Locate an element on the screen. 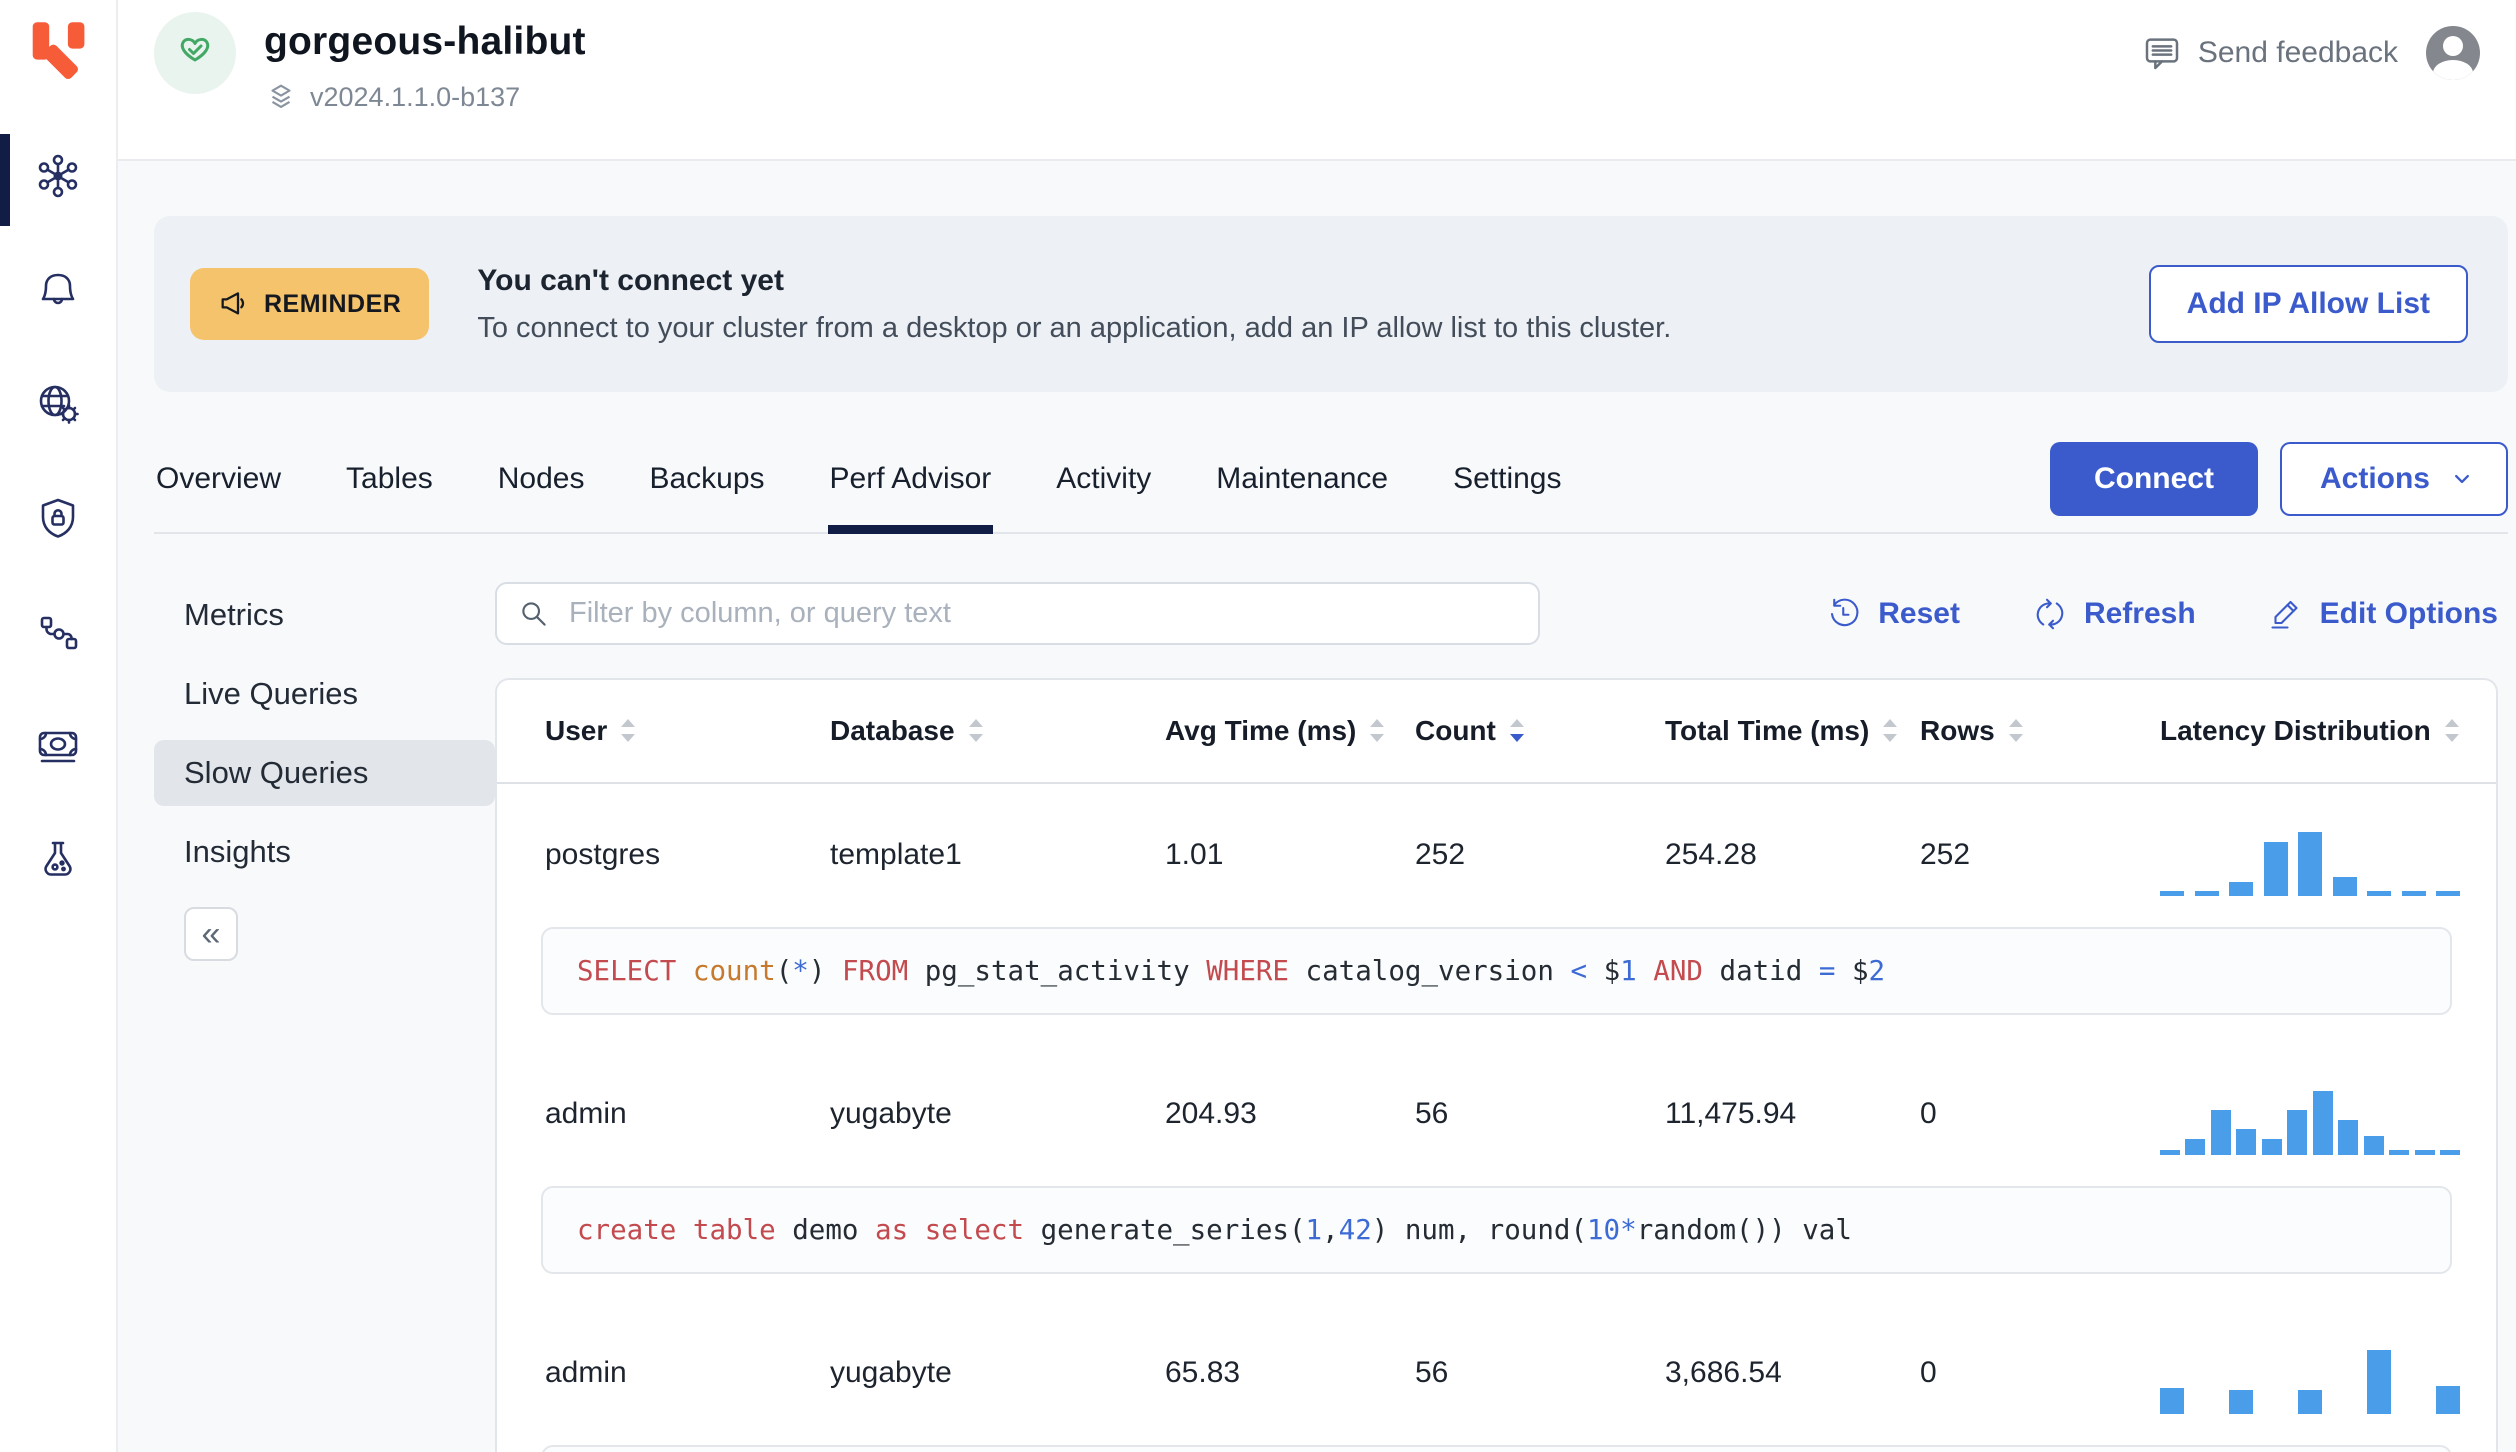  nav-security-icon is located at coordinates (58, 518).